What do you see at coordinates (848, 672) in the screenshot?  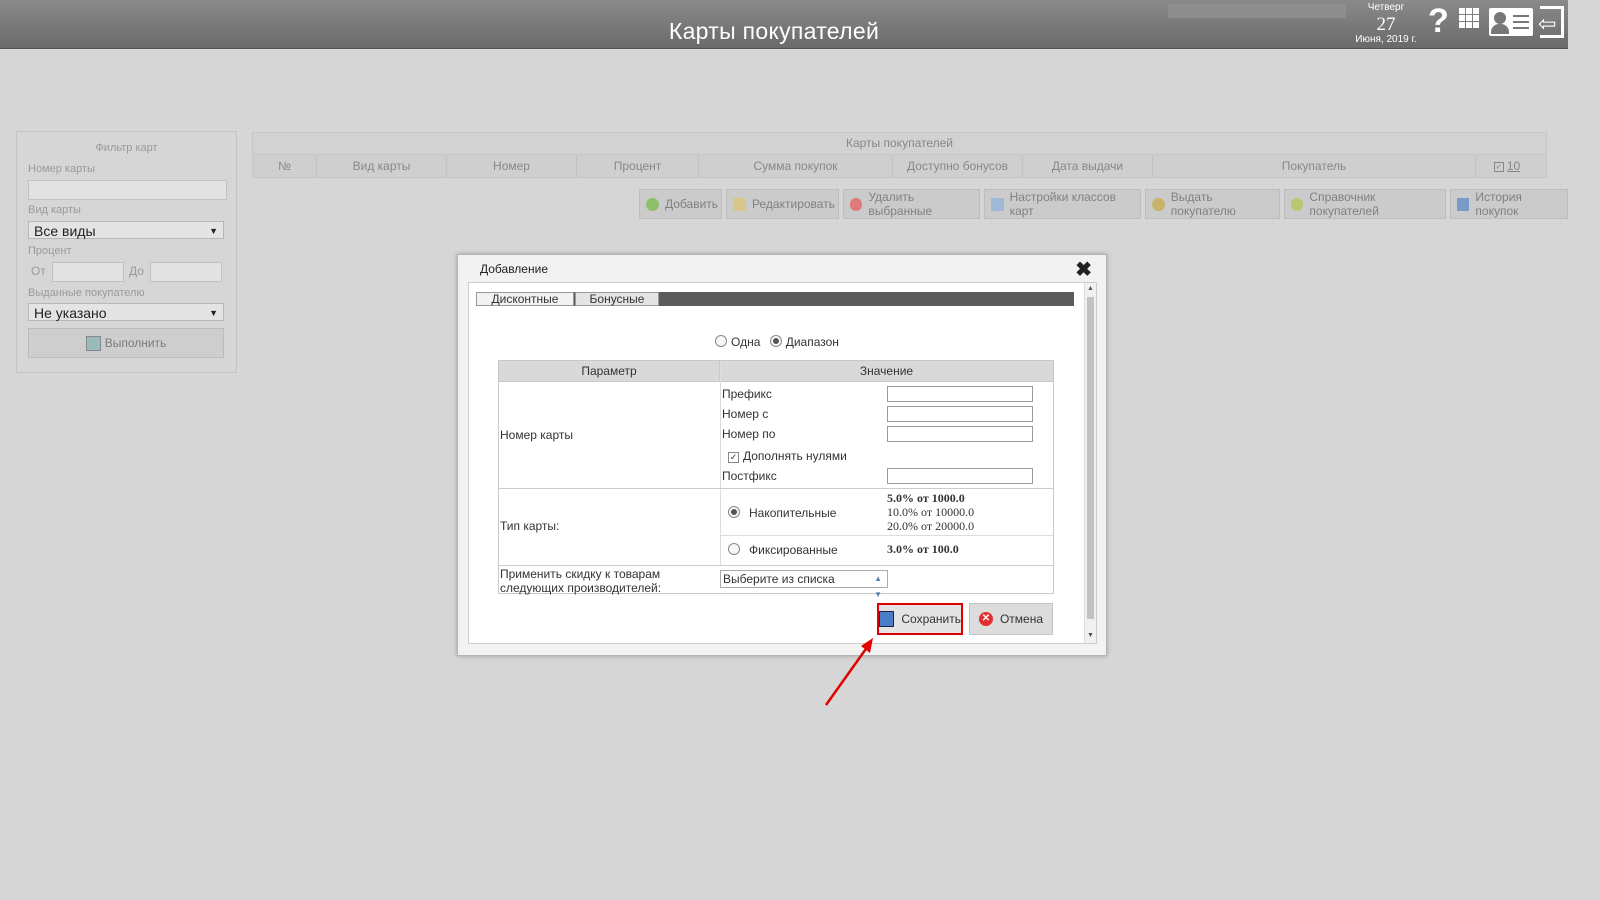 I see `annotation-arrow-icon` at bounding box center [848, 672].